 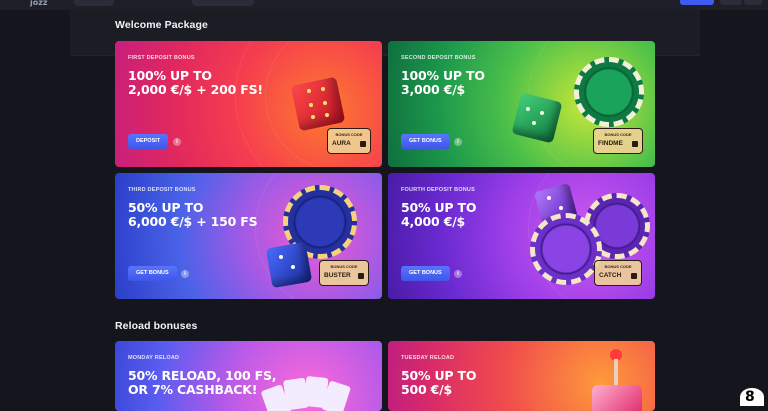 What do you see at coordinates (39, 3) in the screenshot?
I see `site-logo: jozz` at bounding box center [39, 3].